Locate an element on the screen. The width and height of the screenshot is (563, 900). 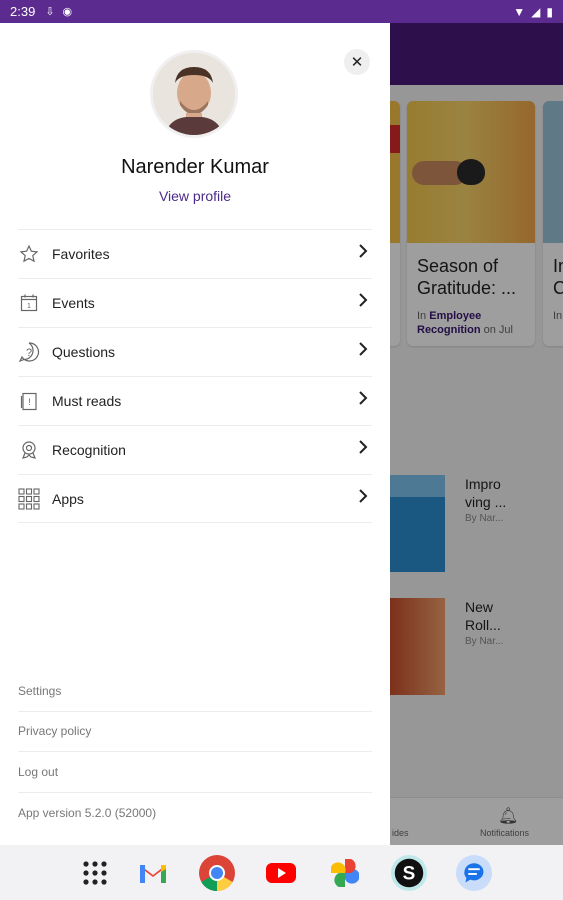
messages-icon is located at coordinates (474, 873).